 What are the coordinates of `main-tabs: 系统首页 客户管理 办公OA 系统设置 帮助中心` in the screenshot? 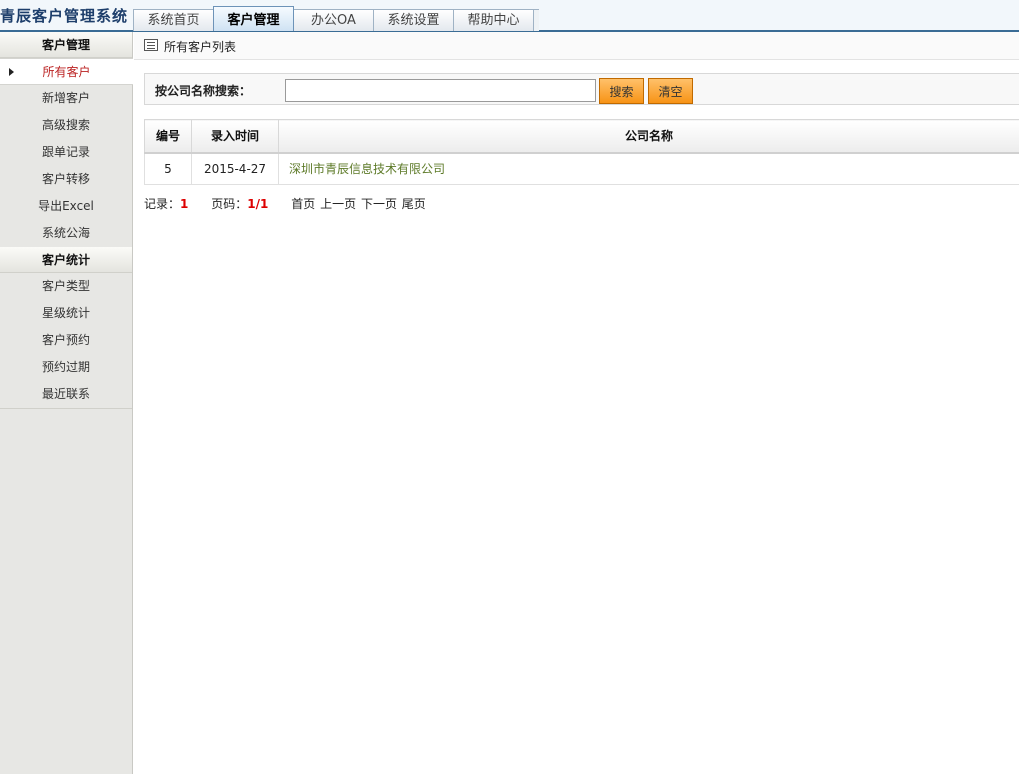 It's located at (336, 18).